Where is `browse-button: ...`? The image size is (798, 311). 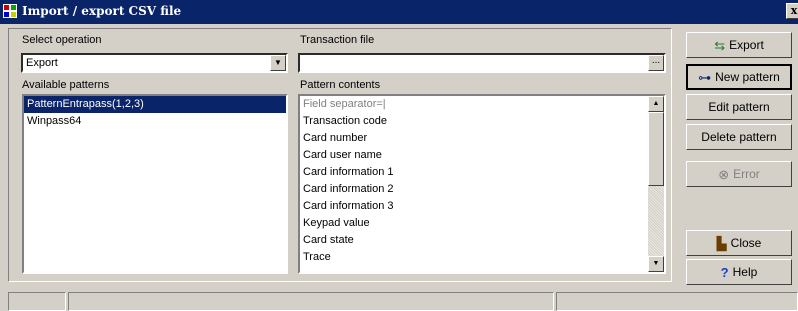
browse-button: ... is located at coordinates (656, 63).